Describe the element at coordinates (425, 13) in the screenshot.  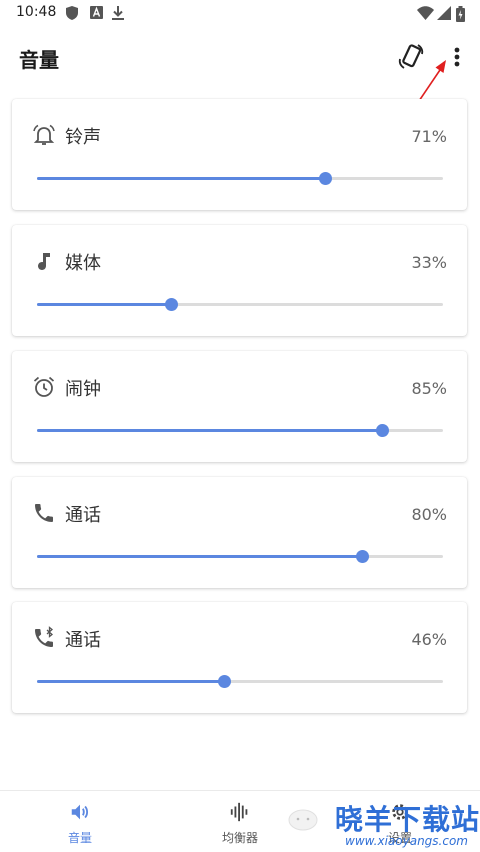
I see `wifi-icon` at that location.